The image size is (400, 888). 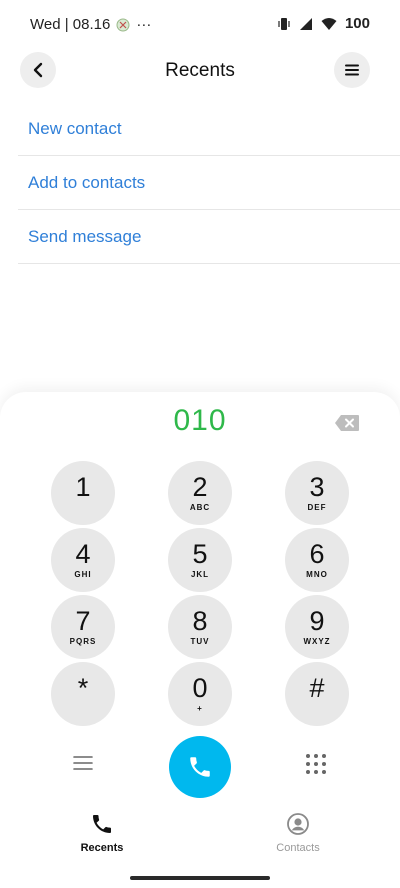 What do you see at coordinates (83, 627) in the screenshot?
I see `key-7: 7 PQRS` at bounding box center [83, 627].